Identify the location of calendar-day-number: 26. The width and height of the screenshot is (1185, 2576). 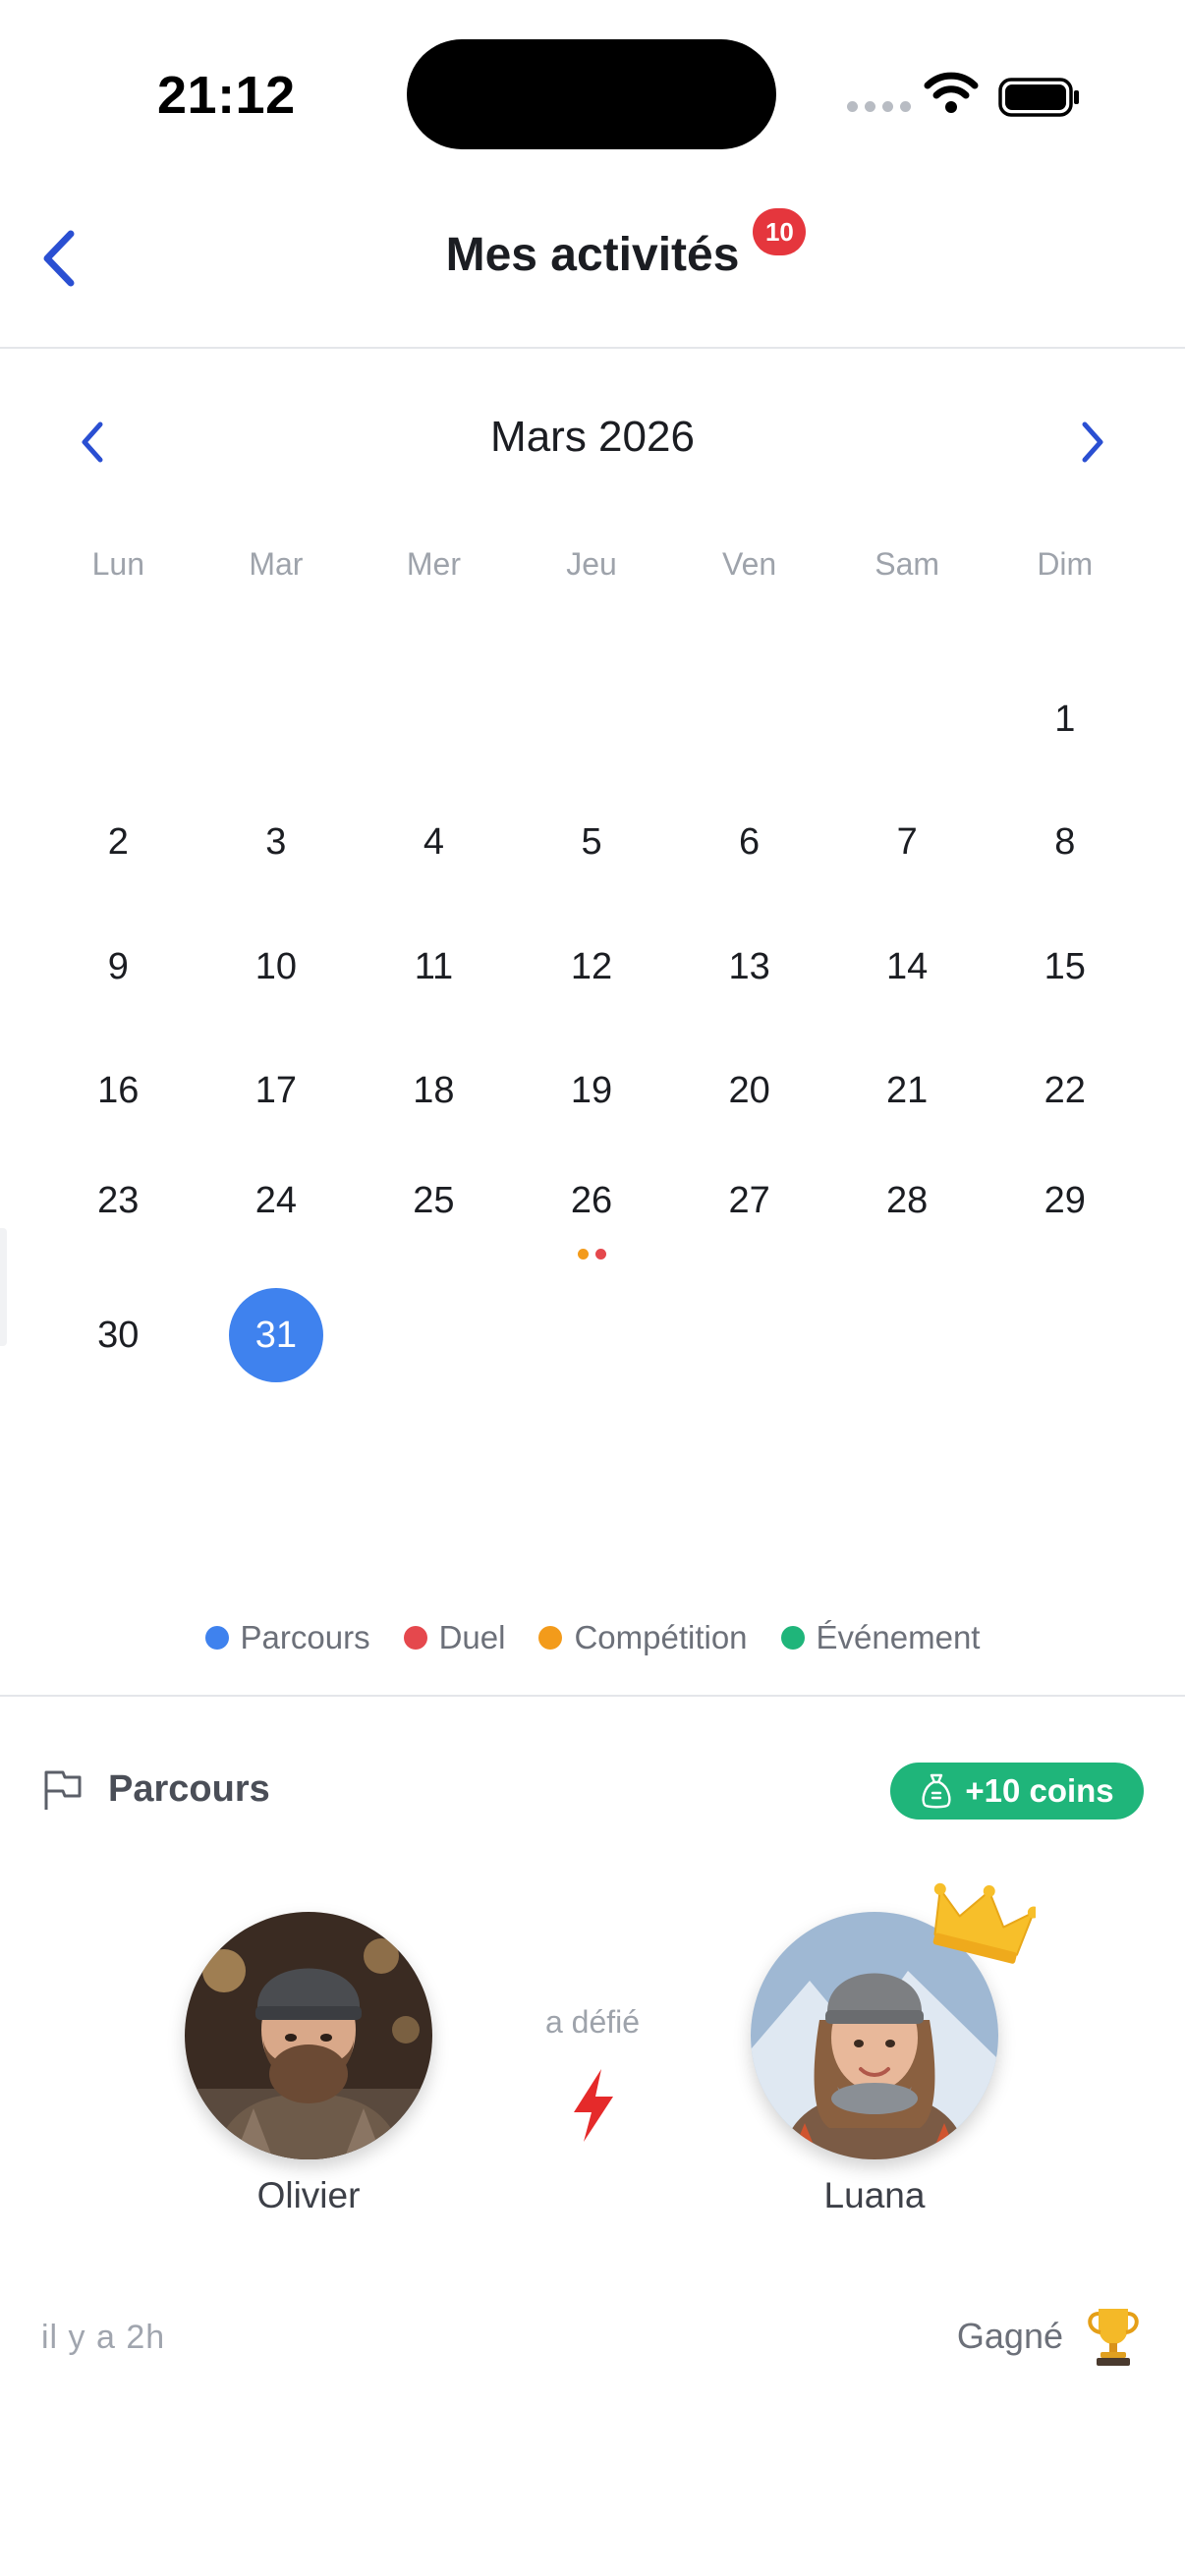
(592, 1200).